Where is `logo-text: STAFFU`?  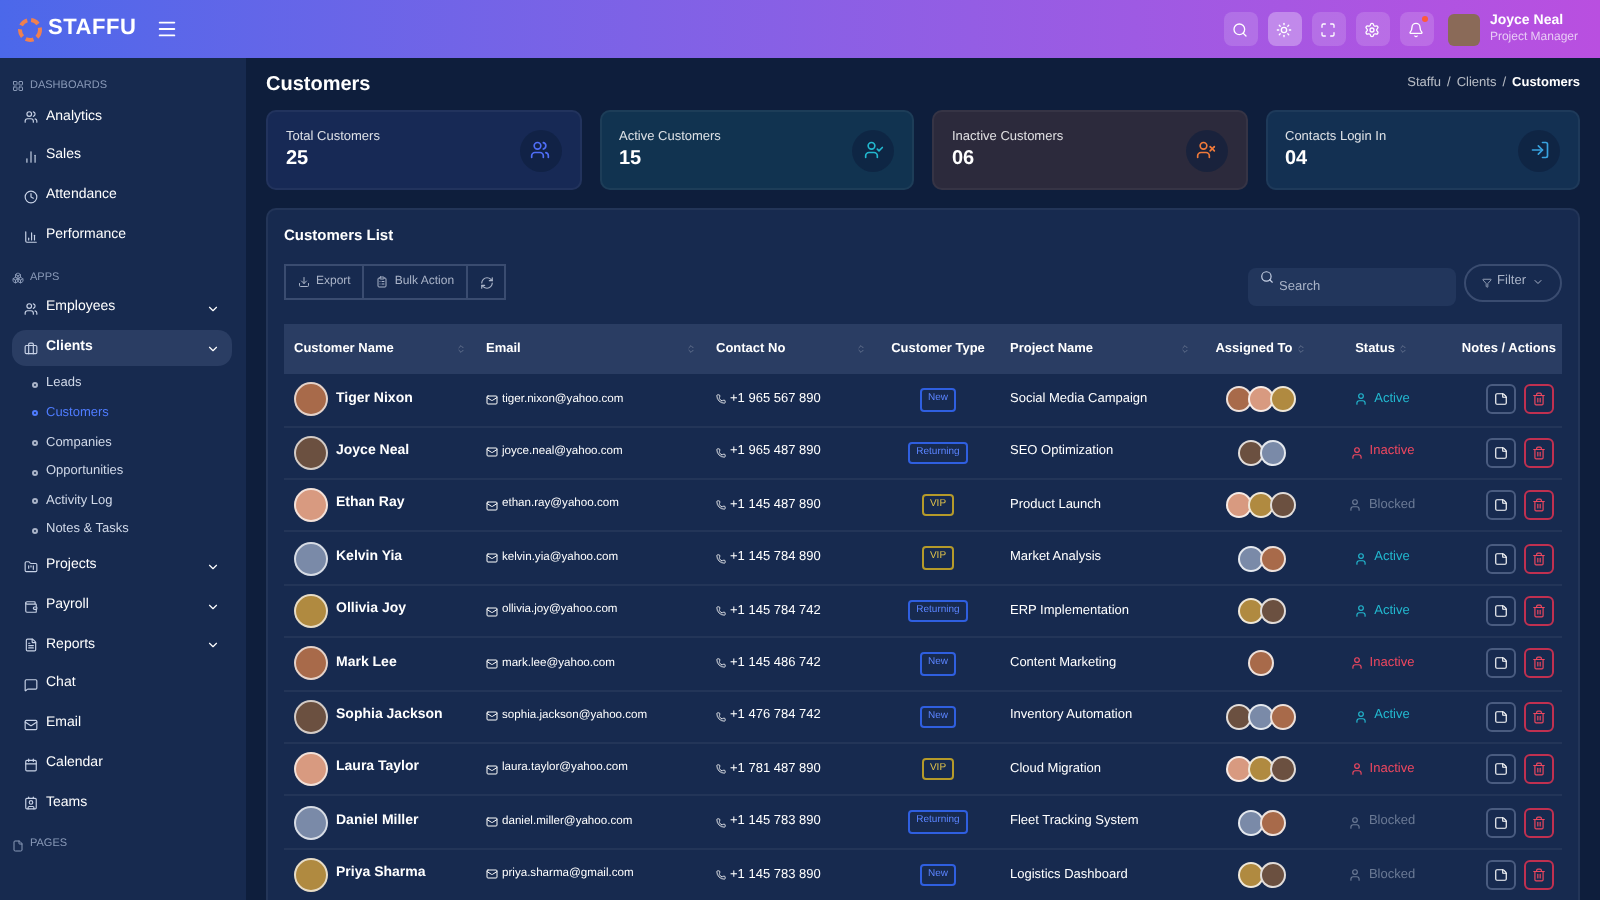
logo-text: STAFFU is located at coordinates (92, 29).